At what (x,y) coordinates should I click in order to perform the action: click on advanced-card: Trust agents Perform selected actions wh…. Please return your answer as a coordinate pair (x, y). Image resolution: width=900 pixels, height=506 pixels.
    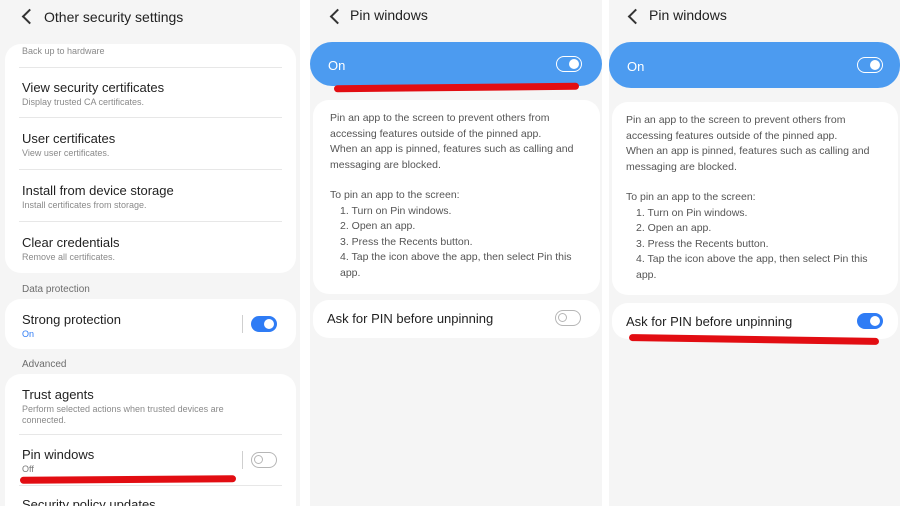
    Looking at the image, I should click on (150, 440).